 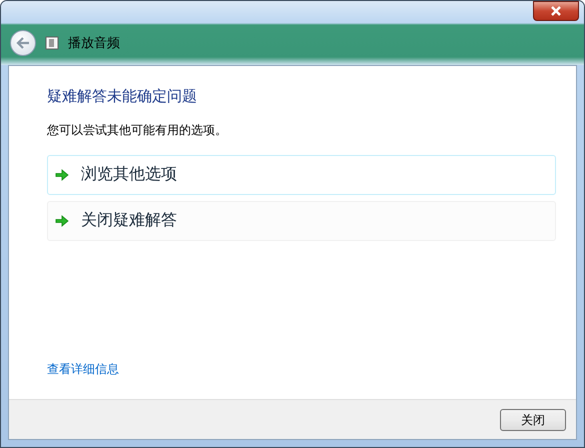 I want to click on back-button, so click(x=23, y=43).